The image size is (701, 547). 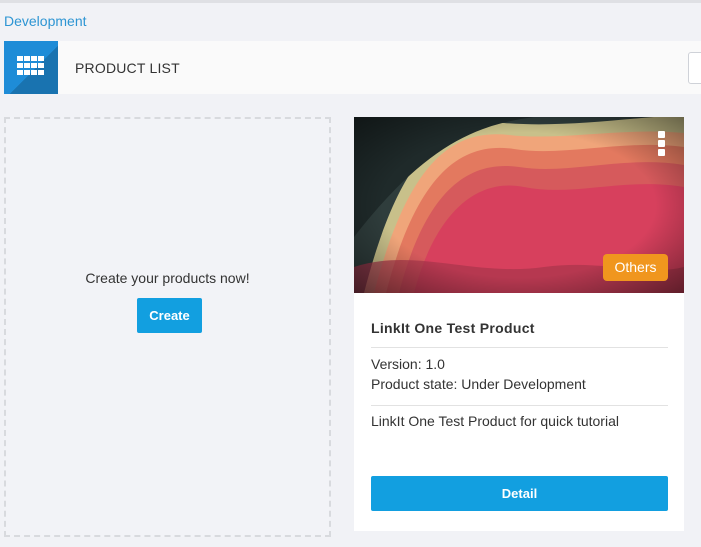 What do you see at coordinates (127, 68) in the screenshot?
I see `page-title: PRODUCT LIST` at bounding box center [127, 68].